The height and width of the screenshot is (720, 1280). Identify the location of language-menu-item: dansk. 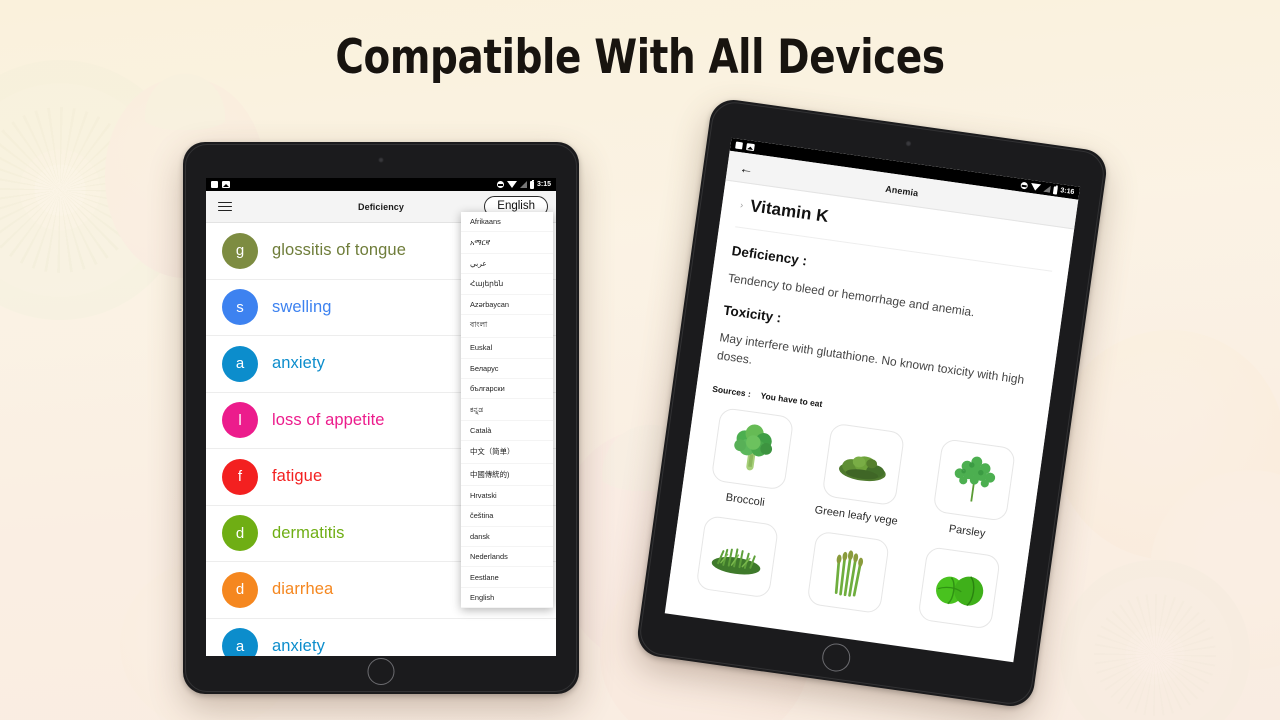
(507, 537).